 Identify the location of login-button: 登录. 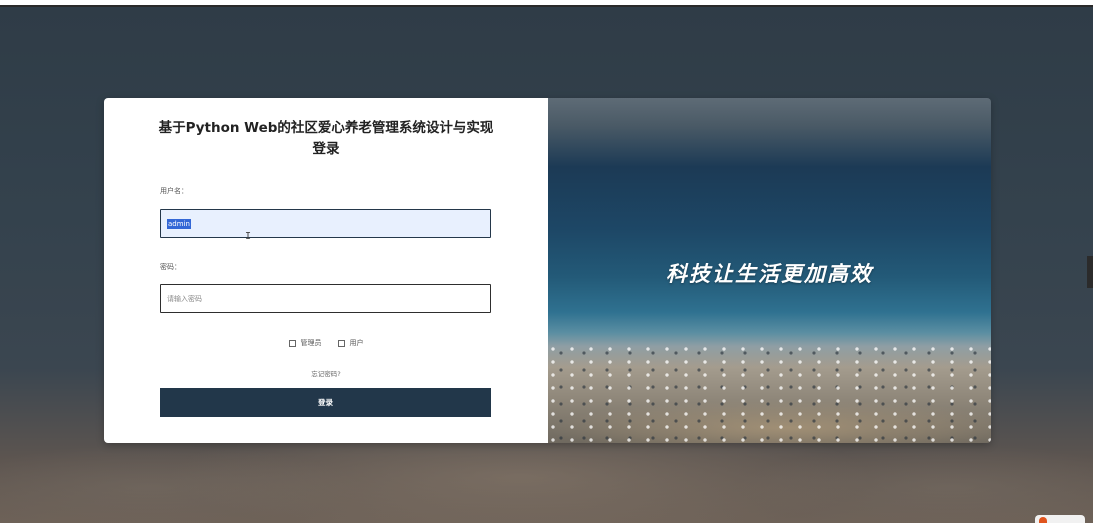
(325, 402).